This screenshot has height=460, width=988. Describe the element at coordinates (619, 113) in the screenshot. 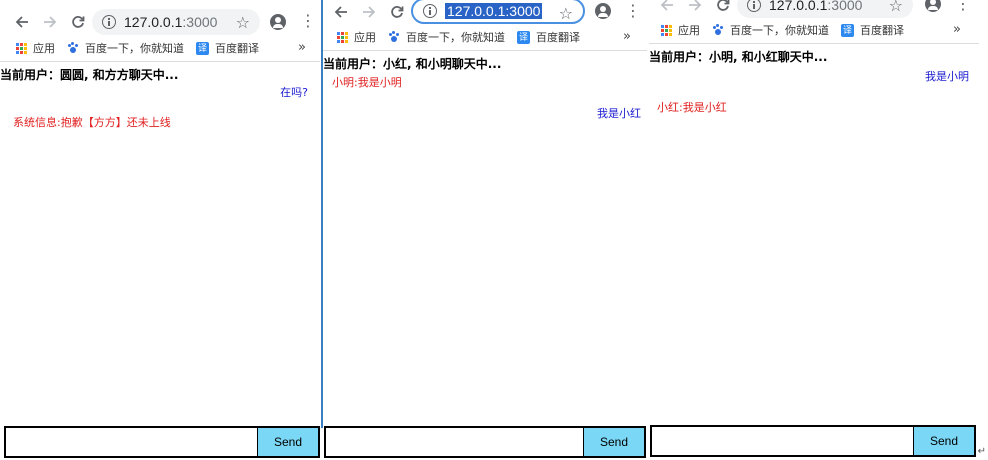

I see `chat-message: 我是小红` at that location.